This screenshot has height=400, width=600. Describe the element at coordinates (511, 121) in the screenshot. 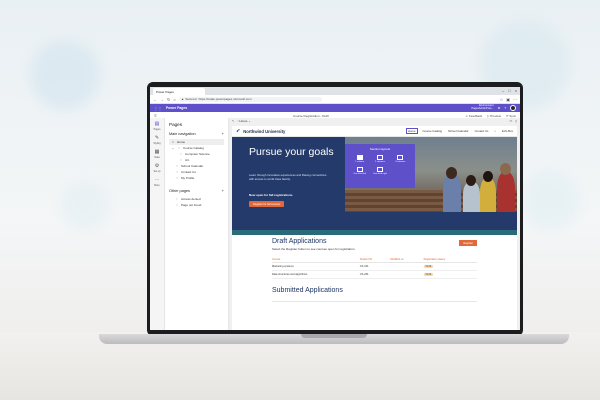

I see `desktop-view-icon: ▭` at that location.